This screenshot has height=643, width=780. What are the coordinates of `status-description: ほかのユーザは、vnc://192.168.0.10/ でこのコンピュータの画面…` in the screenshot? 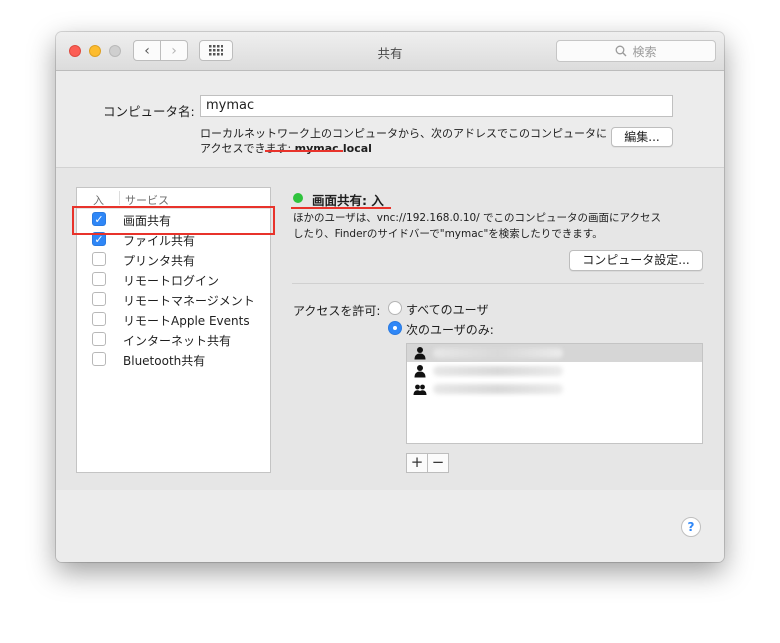 It's located at (477, 226).